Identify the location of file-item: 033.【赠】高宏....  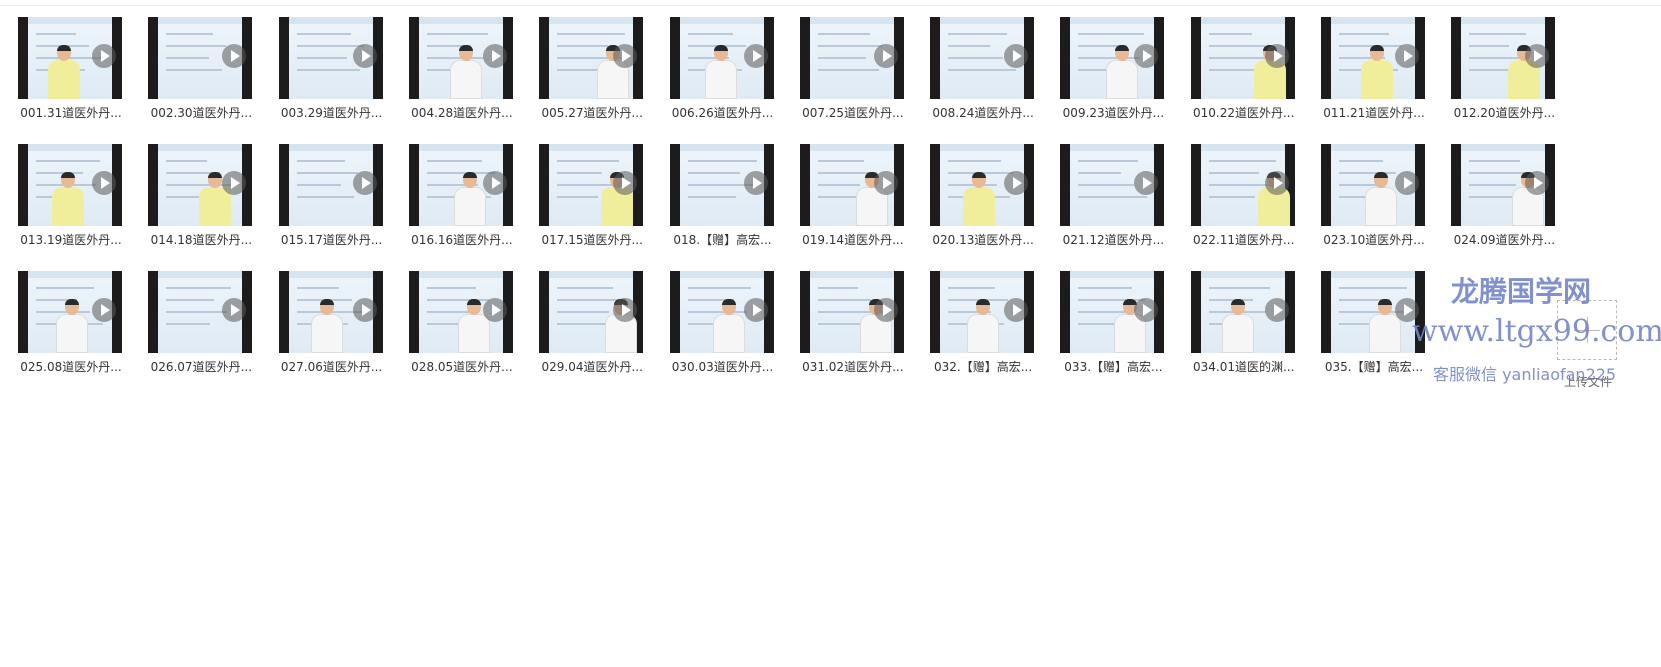
(1129, 333).